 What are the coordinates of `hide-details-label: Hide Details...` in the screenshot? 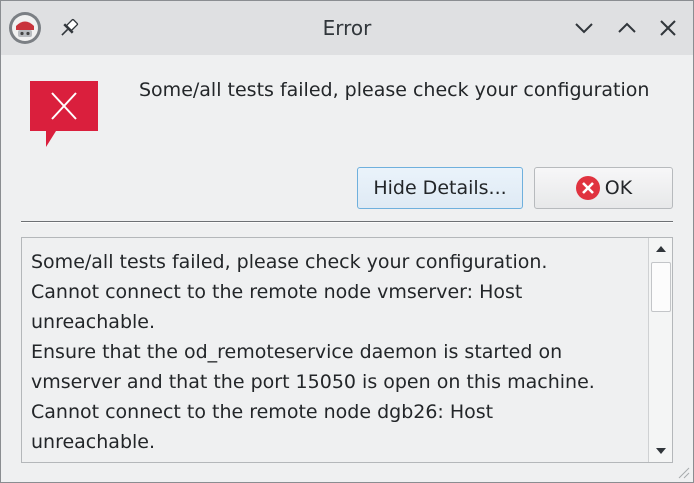 It's located at (440, 188).